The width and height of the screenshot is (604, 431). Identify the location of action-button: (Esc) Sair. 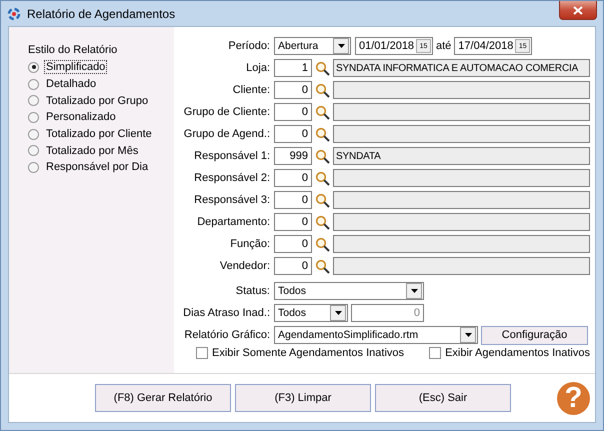
(443, 398).